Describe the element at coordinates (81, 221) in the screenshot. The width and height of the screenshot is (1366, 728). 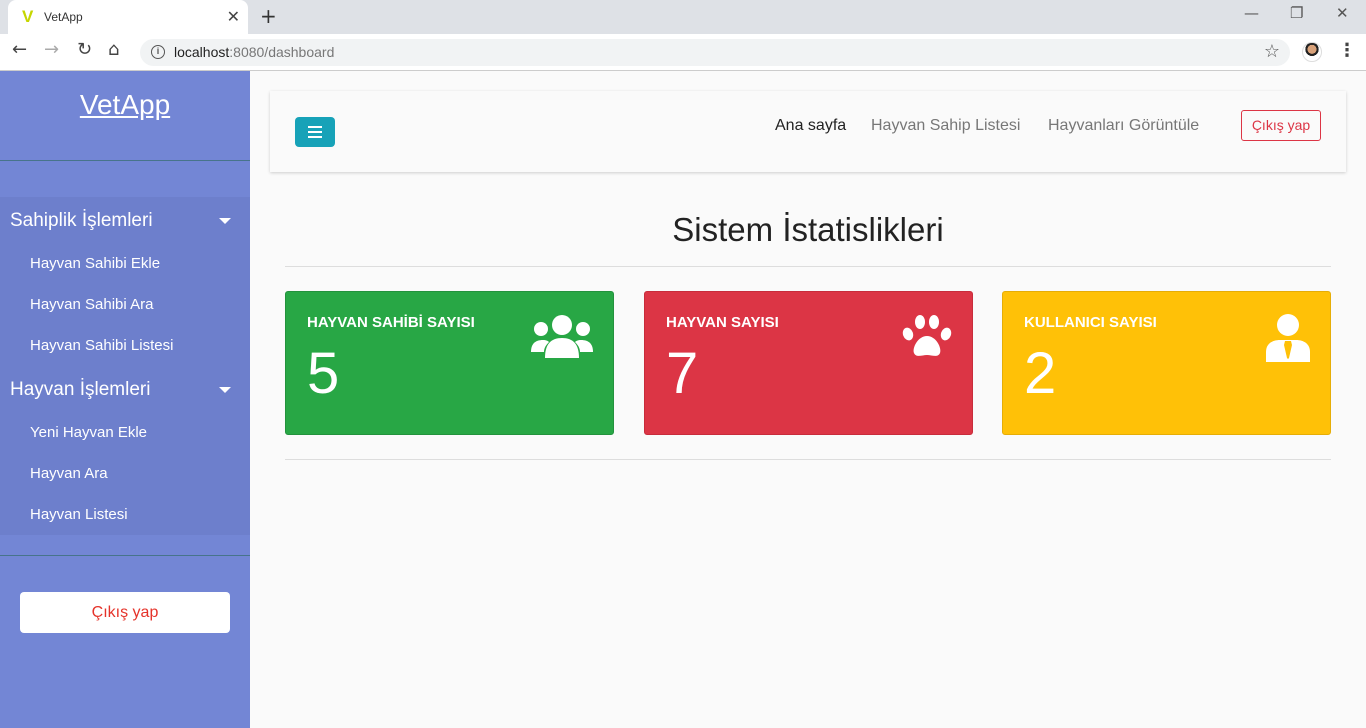
I see `sidebar-group-sahiplik: Sahiplik İşlemleri` at that location.